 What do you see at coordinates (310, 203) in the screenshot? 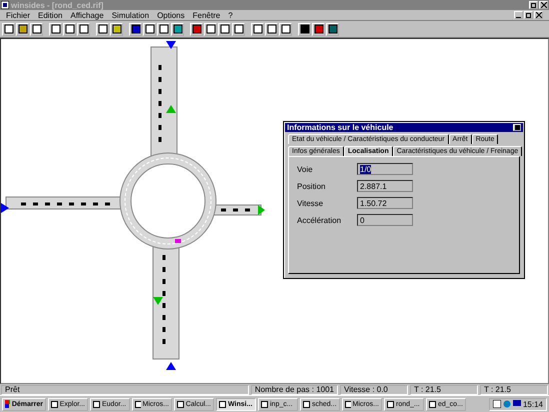
I see `field-label: Vitesse` at bounding box center [310, 203].